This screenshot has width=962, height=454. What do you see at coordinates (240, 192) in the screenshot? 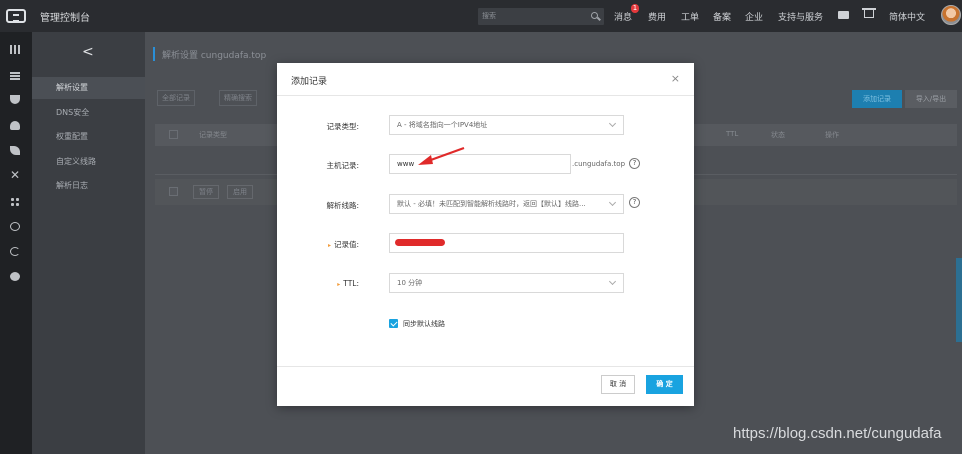
I see `enable-button: 启用` at bounding box center [240, 192].